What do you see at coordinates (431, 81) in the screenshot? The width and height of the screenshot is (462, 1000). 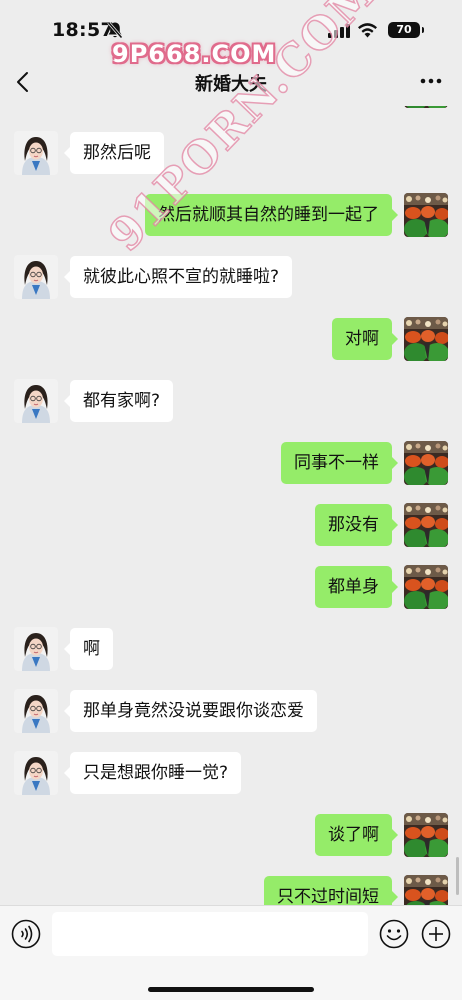 I see `more-dots-icon` at bounding box center [431, 81].